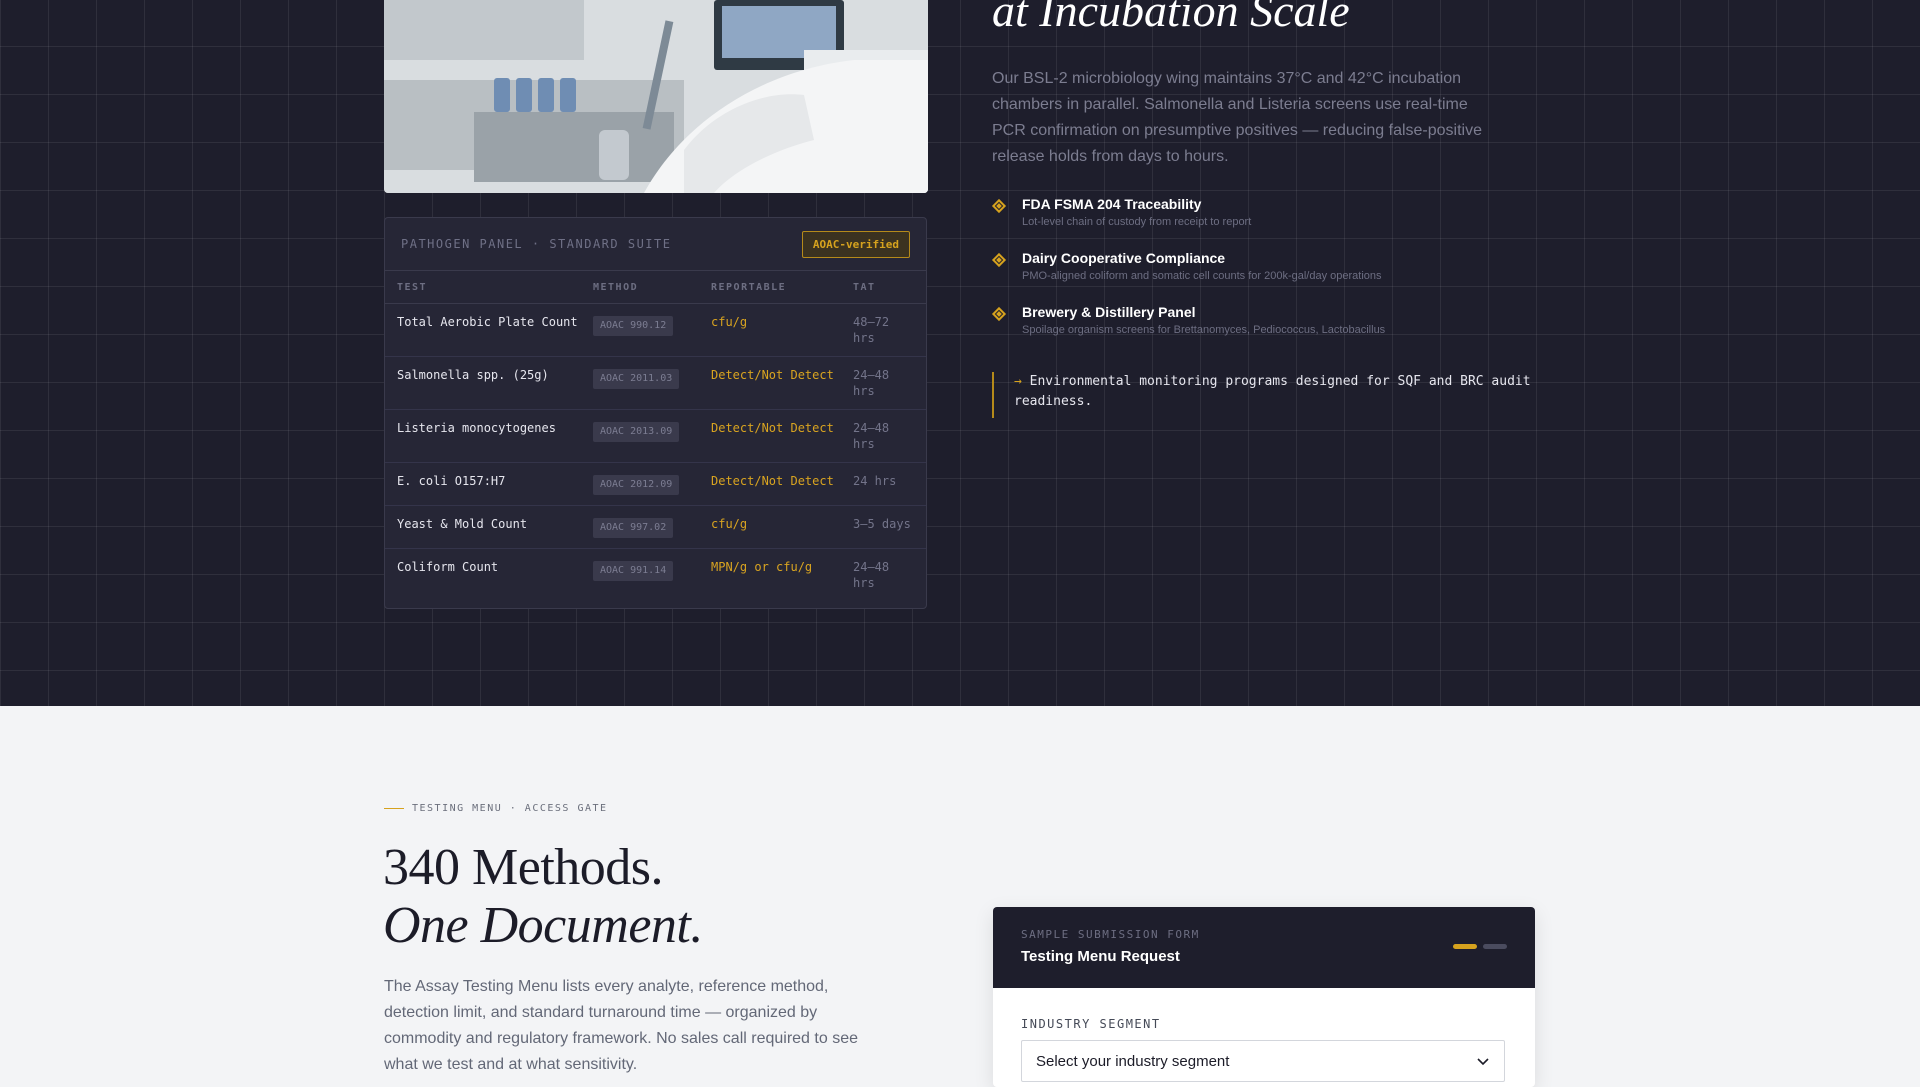 This screenshot has width=1920, height=1087. I want to click on section-eyebrow: TESTING MENU · ACCESS GATE, so click(496, 808).